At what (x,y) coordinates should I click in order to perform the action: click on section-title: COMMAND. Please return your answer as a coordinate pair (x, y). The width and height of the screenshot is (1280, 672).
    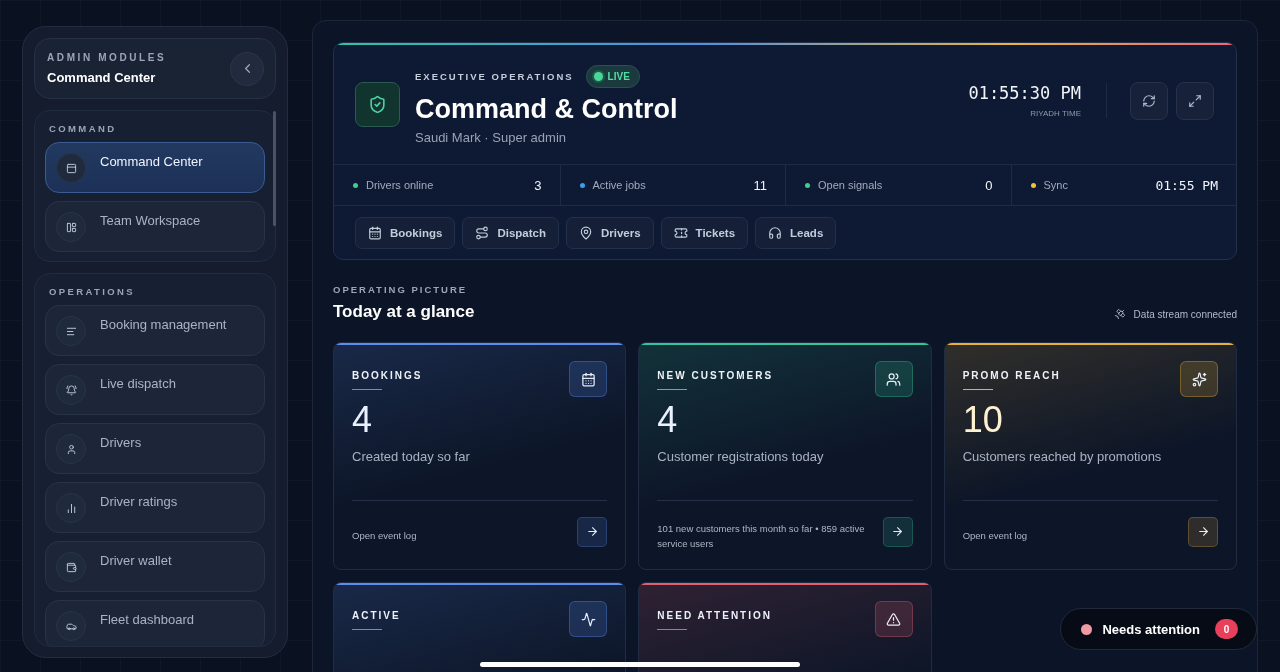
    Looking at the image, I should click on (83, 128).